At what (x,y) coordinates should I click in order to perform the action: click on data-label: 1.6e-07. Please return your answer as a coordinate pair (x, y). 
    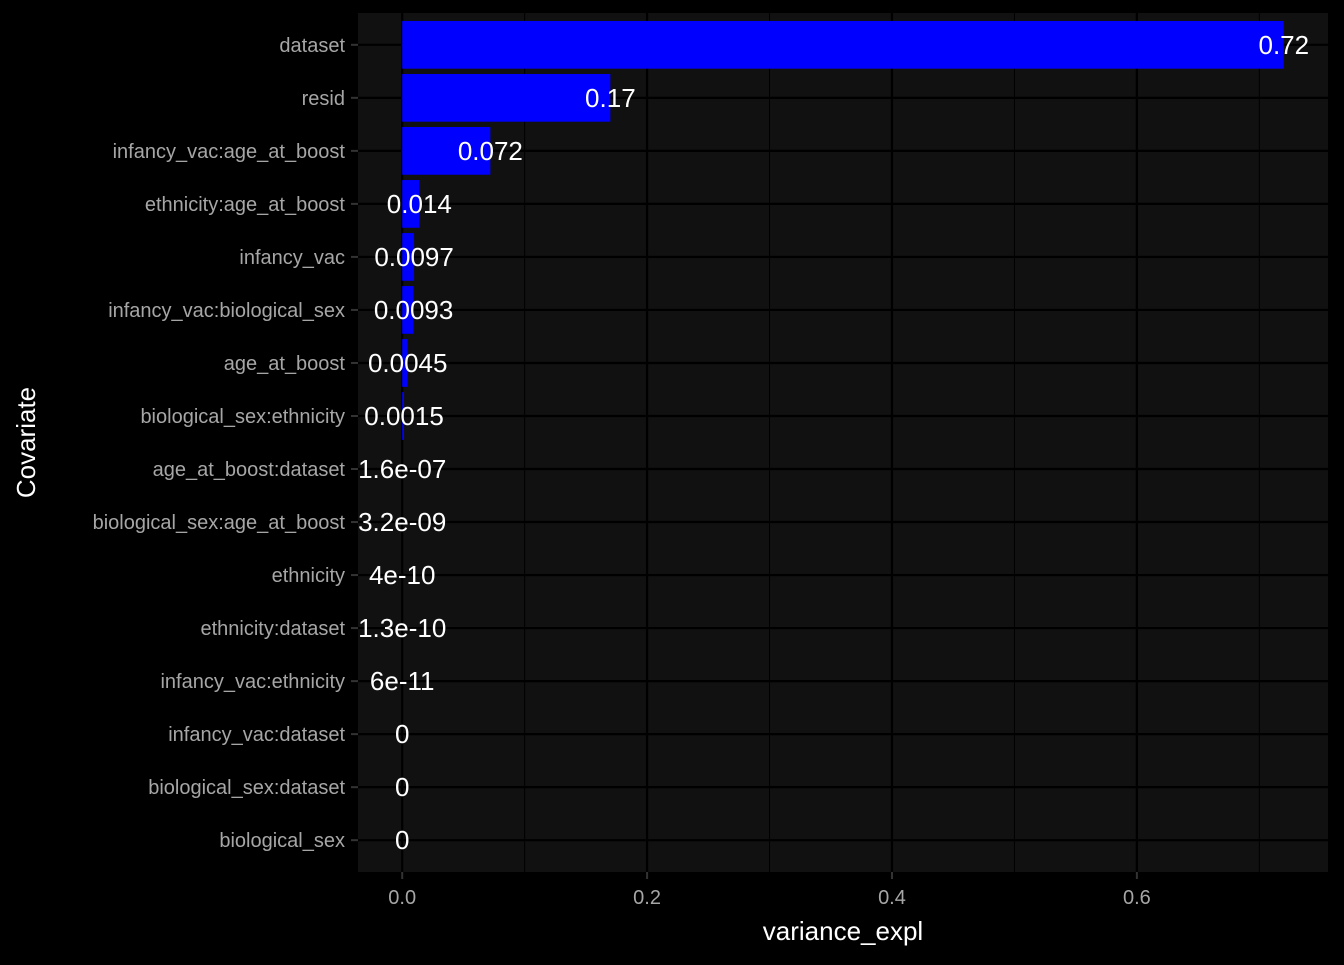
    Looking at the image, I should click on (402, 469).